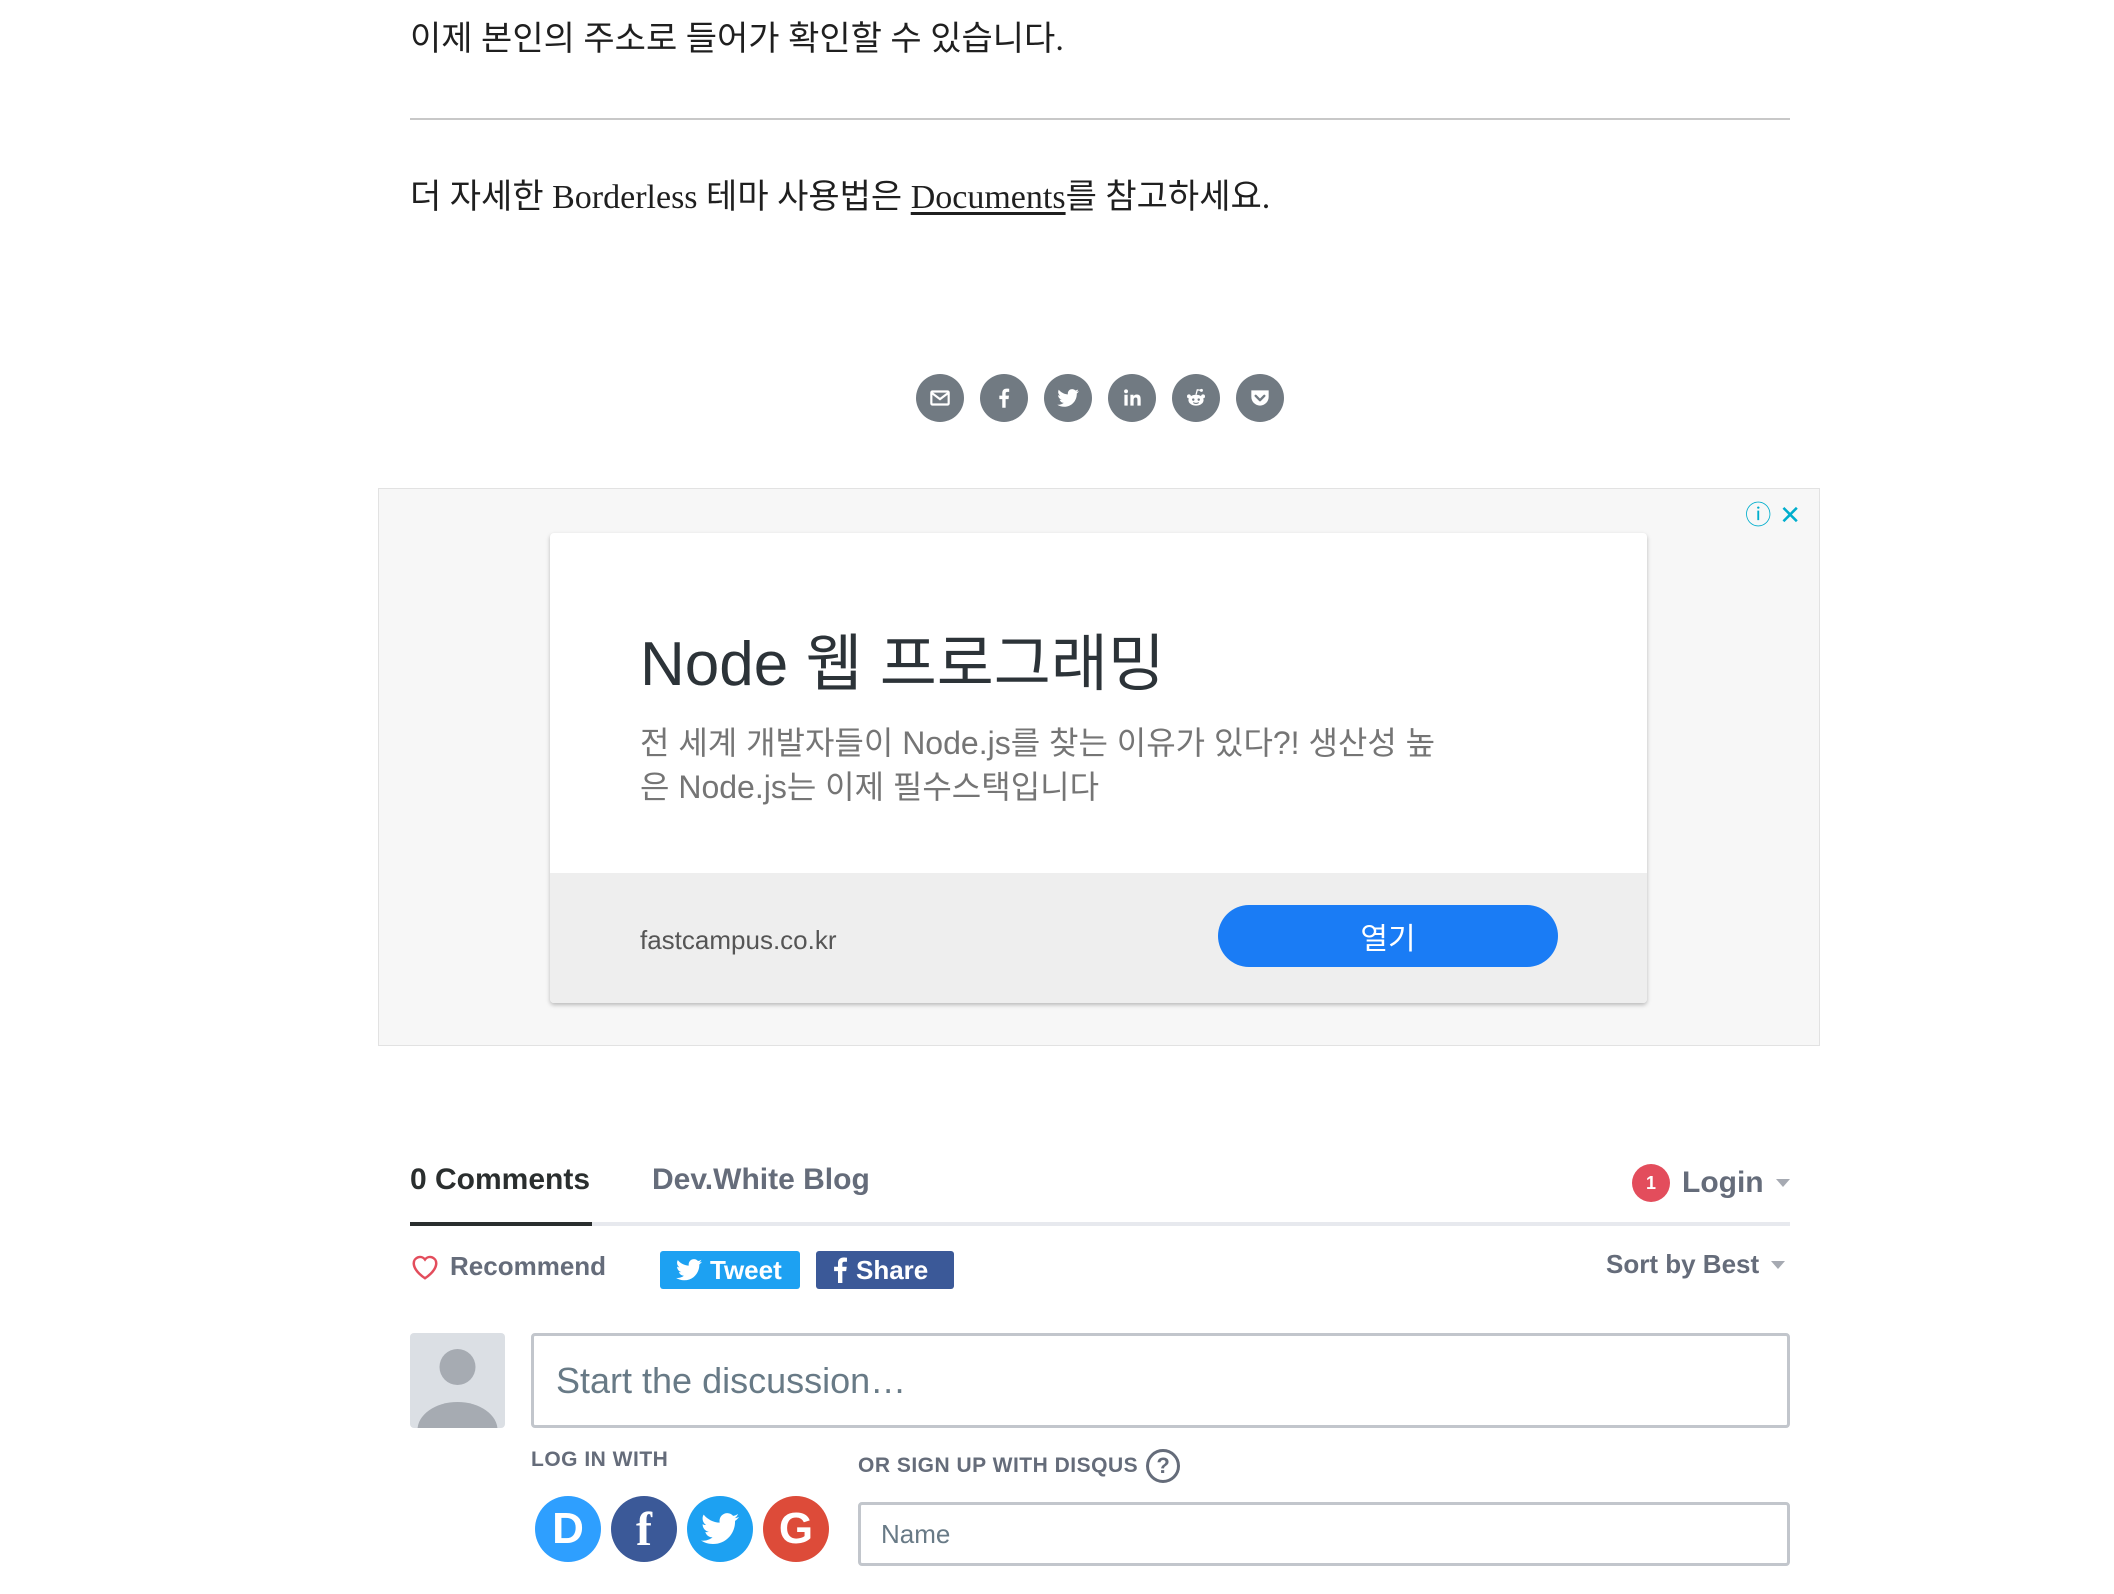  I want to click on ad-title: Node 웹 프로그래밍, so click(902, 658).